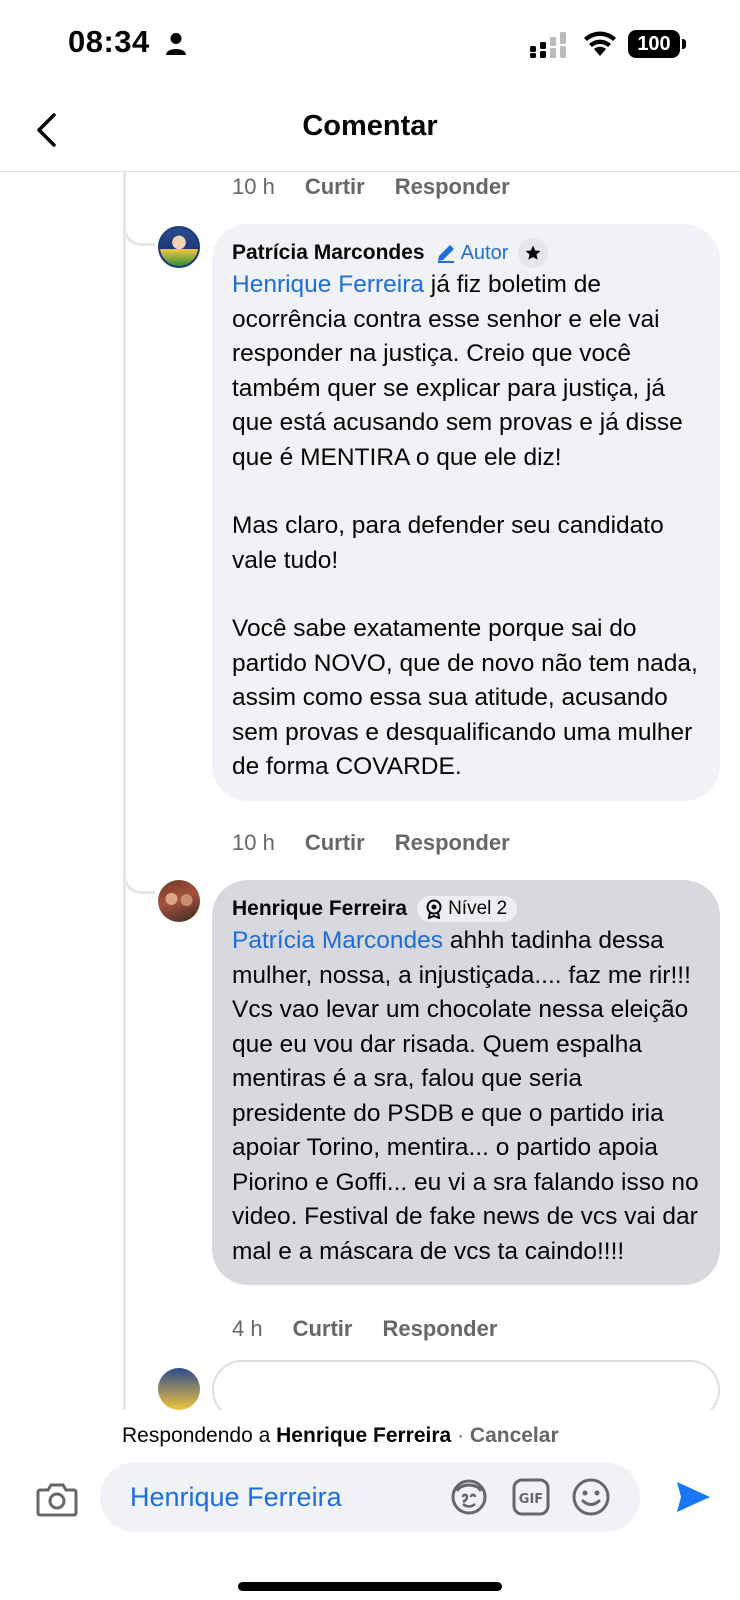  I want to click on signal-icon, so click(548, 45).